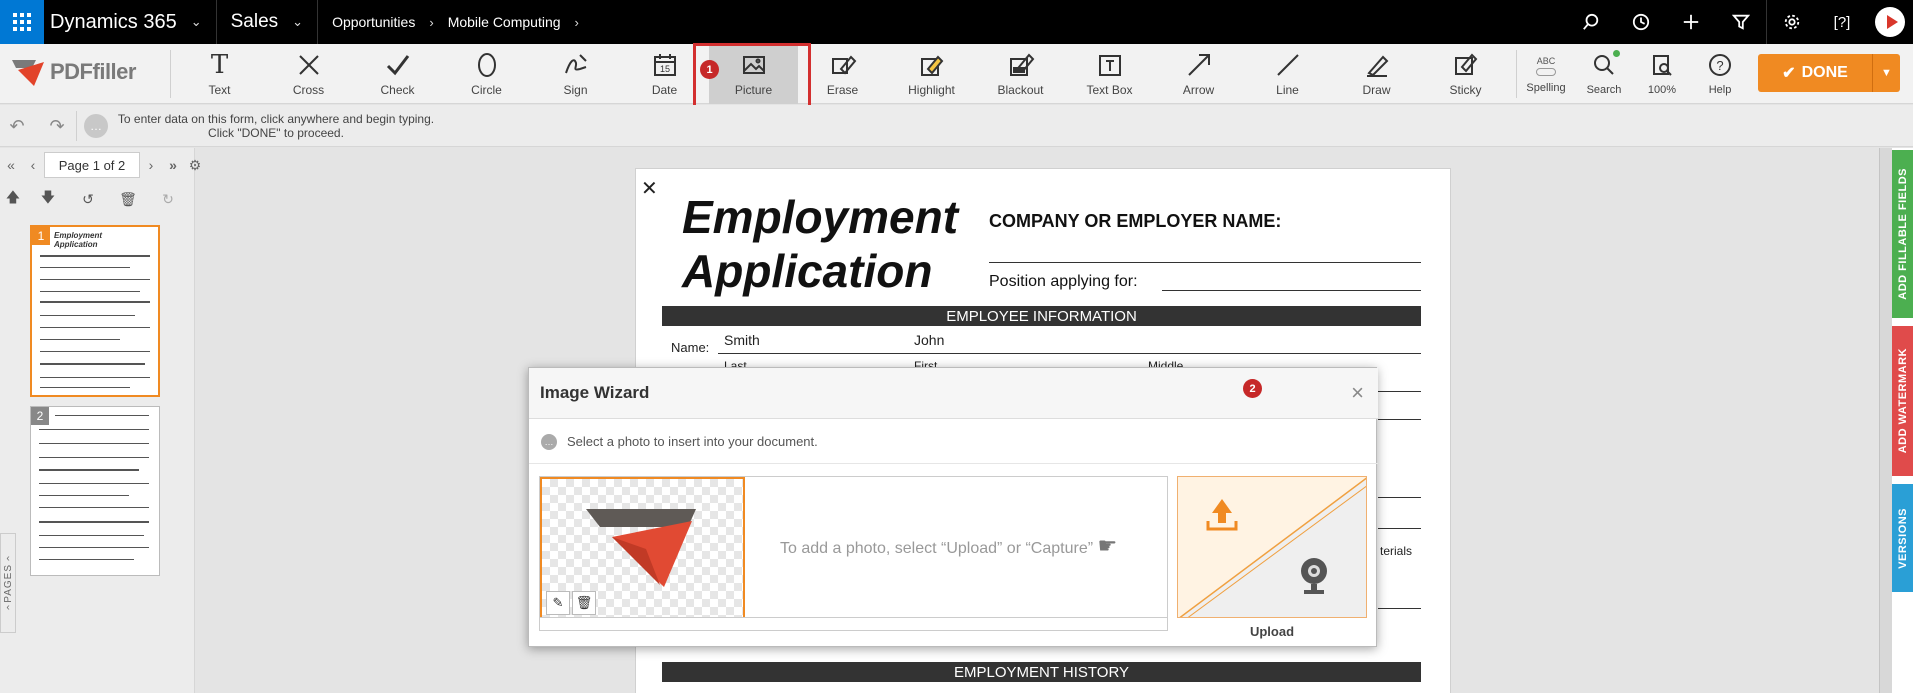 This screenshot has width=1913, height=693. Describe the element at coordinates (8, 558) in the screenshot. I see `chevron-left-icon: ‹` at that location.